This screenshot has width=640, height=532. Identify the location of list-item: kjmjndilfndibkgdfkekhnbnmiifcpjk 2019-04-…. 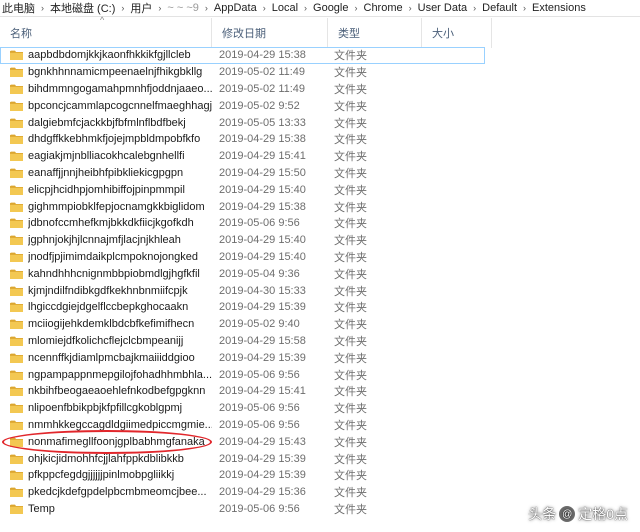
(320, 290).